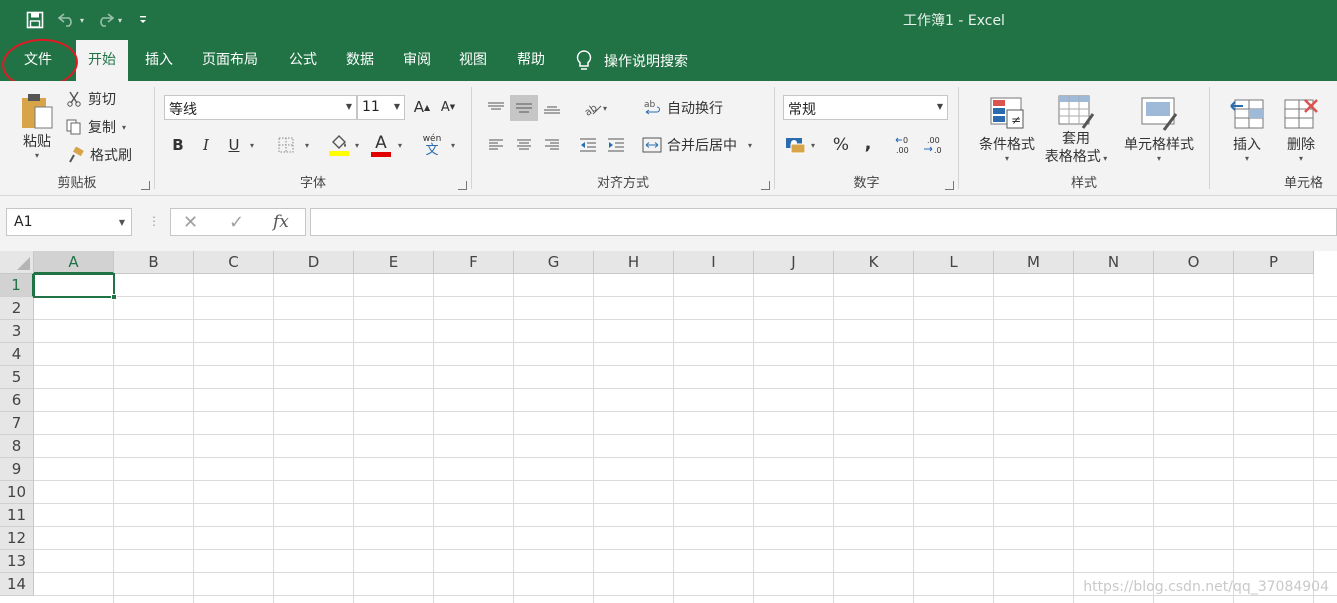 This screenshot has height=603, width=1337. Describe the element at coordinates (448, 107) in the screenshot. I see `shrink-font-button: A ▼` at that location.